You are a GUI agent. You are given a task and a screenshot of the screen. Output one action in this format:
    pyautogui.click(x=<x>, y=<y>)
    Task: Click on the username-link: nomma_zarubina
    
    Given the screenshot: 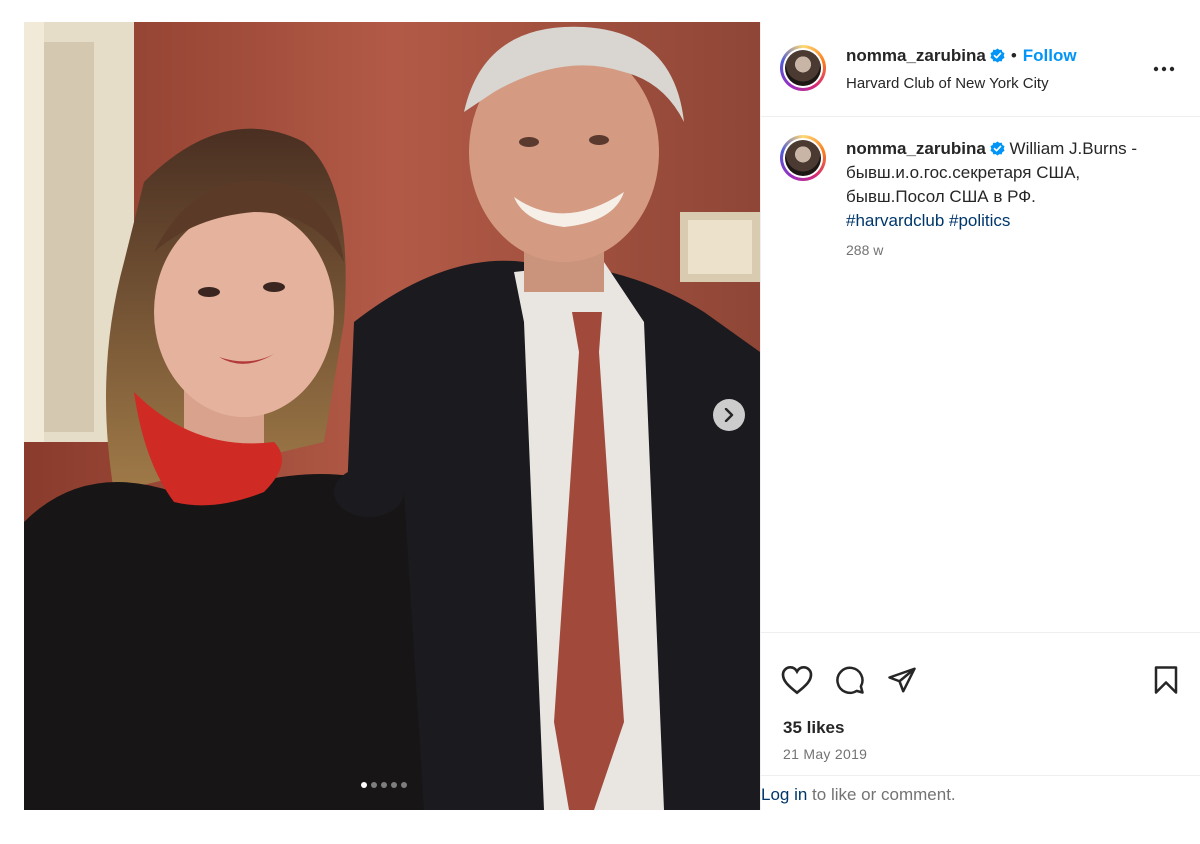 What is the action you would take?
    pyautogui.click(x=916, y=55)
    